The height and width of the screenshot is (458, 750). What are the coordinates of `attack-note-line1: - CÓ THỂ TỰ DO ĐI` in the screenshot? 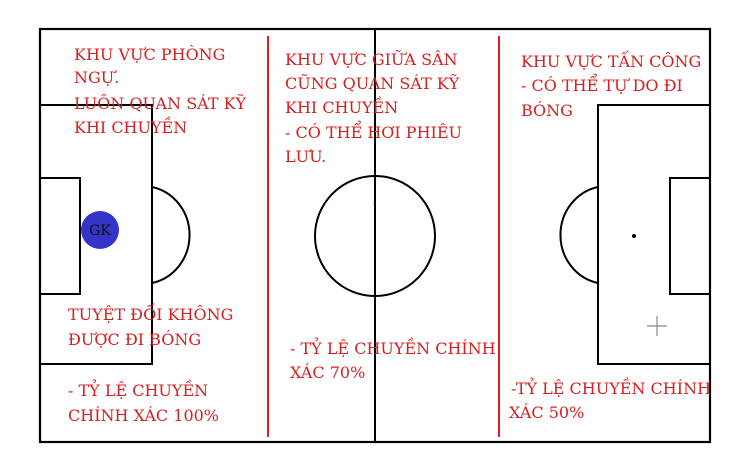 It's located at (602, 84).